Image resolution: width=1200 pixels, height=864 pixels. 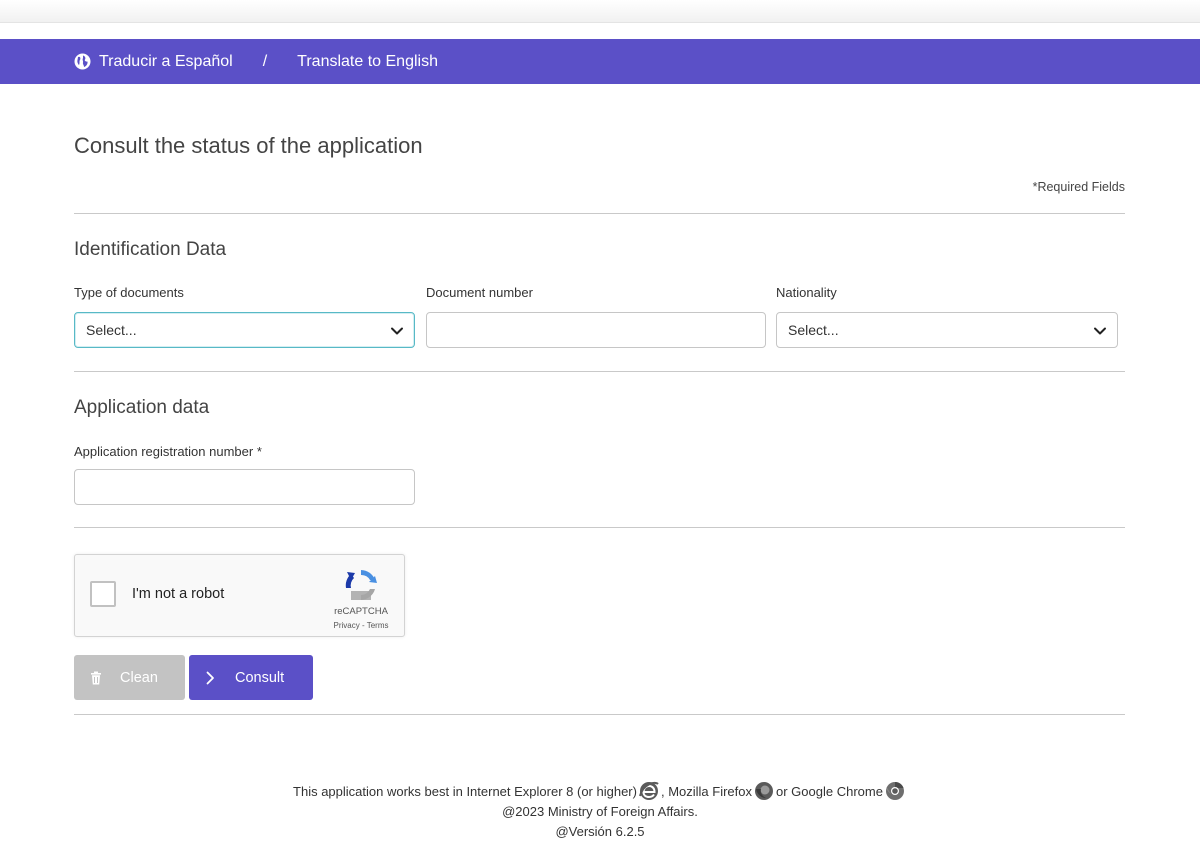 What do you see at coordinates (600, 831) in the screenshot?
I see `version-text: @Versión 6.2.5` at bounding box center [600, 831].